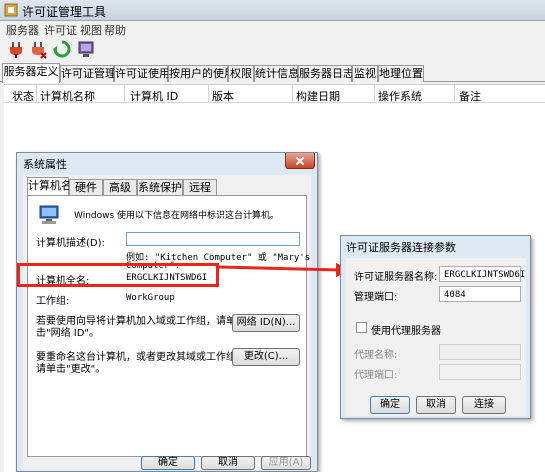  What do you see at coordinates (223, 96) in the screenshot?
I see `col-version: 版本` at bounding box center [223, 96].